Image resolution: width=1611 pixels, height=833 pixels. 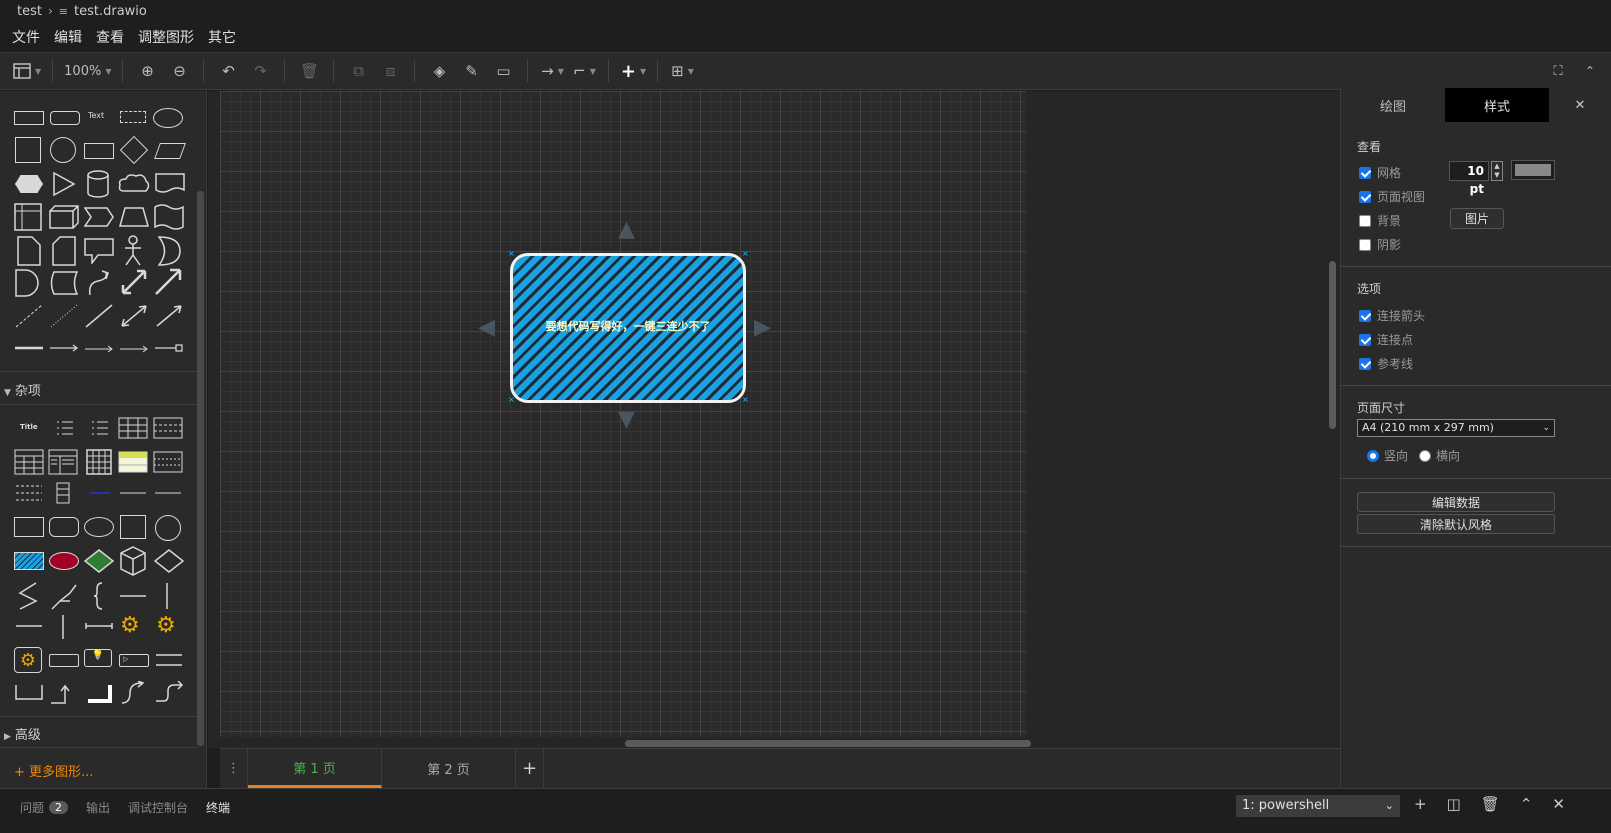 What do you see at coordinates (1477, 218) in the screenshot?
I see `background-image-button: 图片` at bounding box center [1477, 218].